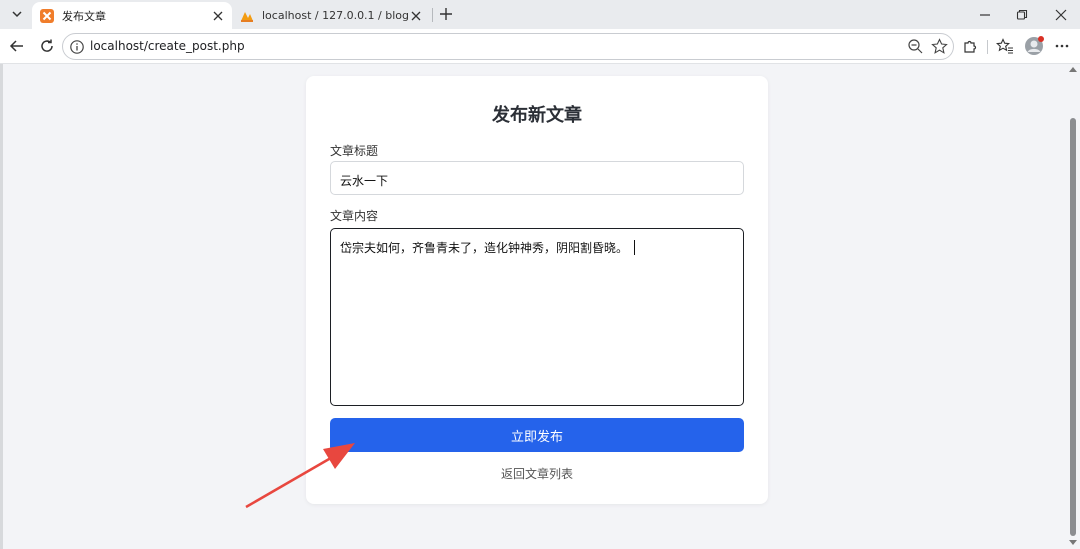 This screenshot has height=549, width=1080. Describe the element at coordinates (1073, 327) in the screenshot. I see `scrollbar-thumb` at that location.